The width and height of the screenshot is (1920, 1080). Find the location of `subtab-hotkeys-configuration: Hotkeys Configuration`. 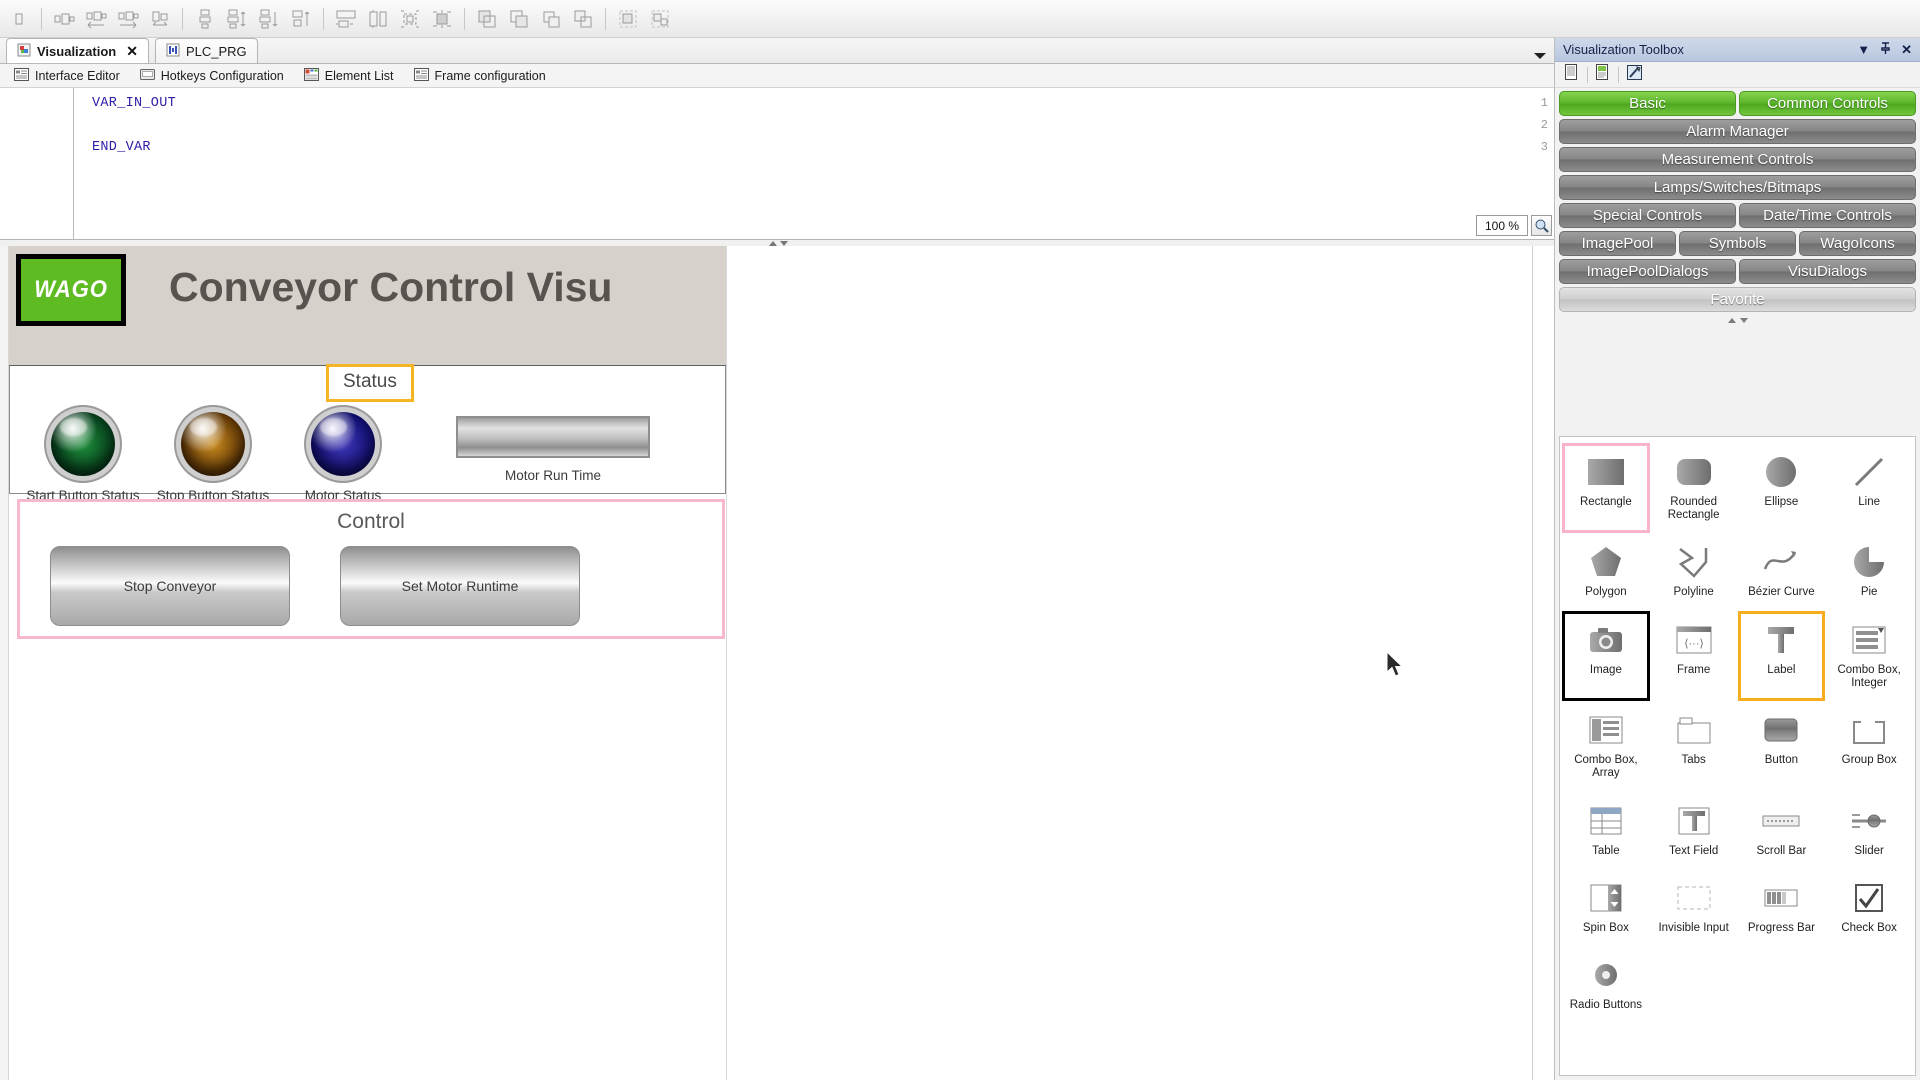

subtab-hotkeys-configuration: Hotkeys Configuration is located at coordinates (211, 76).